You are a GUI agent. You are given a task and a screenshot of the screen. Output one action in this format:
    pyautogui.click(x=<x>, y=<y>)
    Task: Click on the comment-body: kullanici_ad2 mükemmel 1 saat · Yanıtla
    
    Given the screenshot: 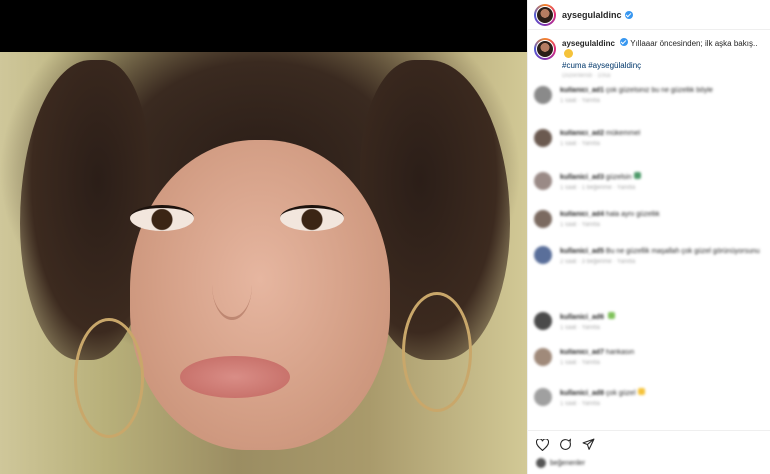 What is the action you would take?
    pyautogui.click(x=660, y=144)
    